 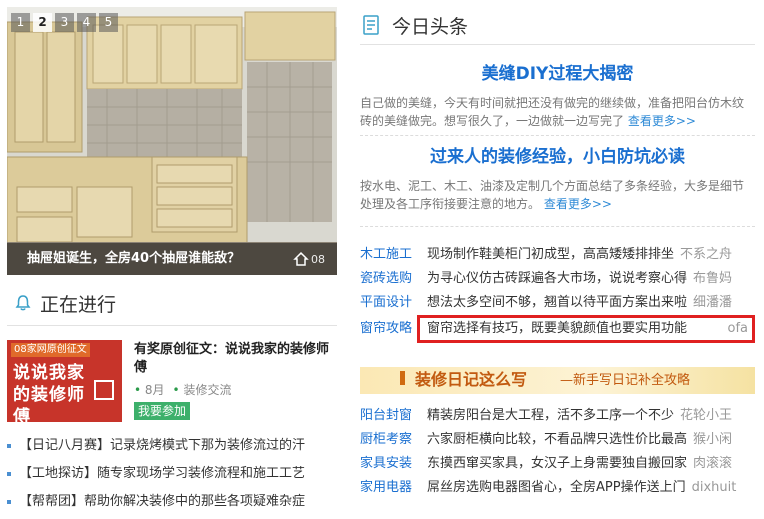 I want to click on category-link: 阳台封窗, so click(x=388, y=416).